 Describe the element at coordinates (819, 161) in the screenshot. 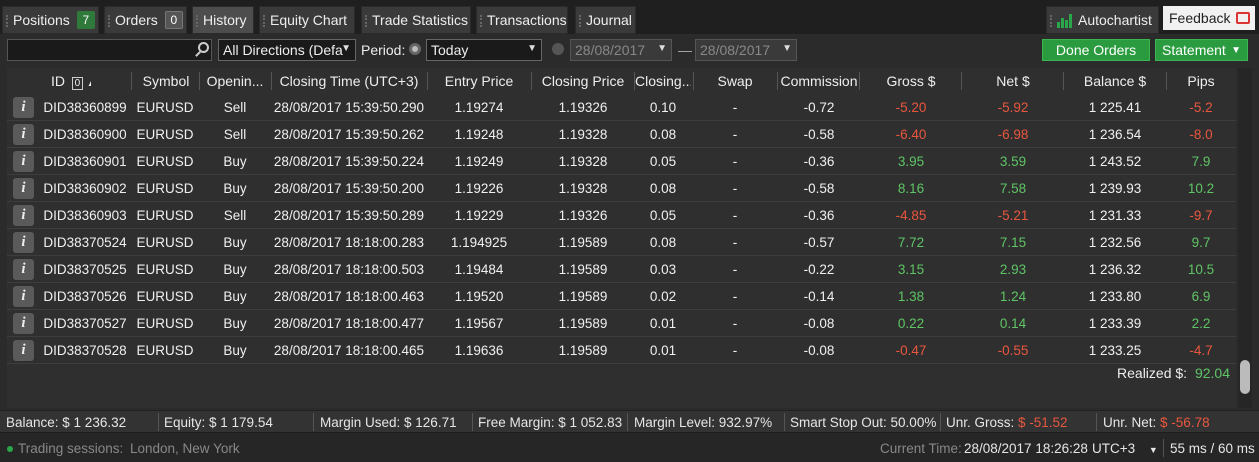

I see `cell-comm: -0.36` at that location.